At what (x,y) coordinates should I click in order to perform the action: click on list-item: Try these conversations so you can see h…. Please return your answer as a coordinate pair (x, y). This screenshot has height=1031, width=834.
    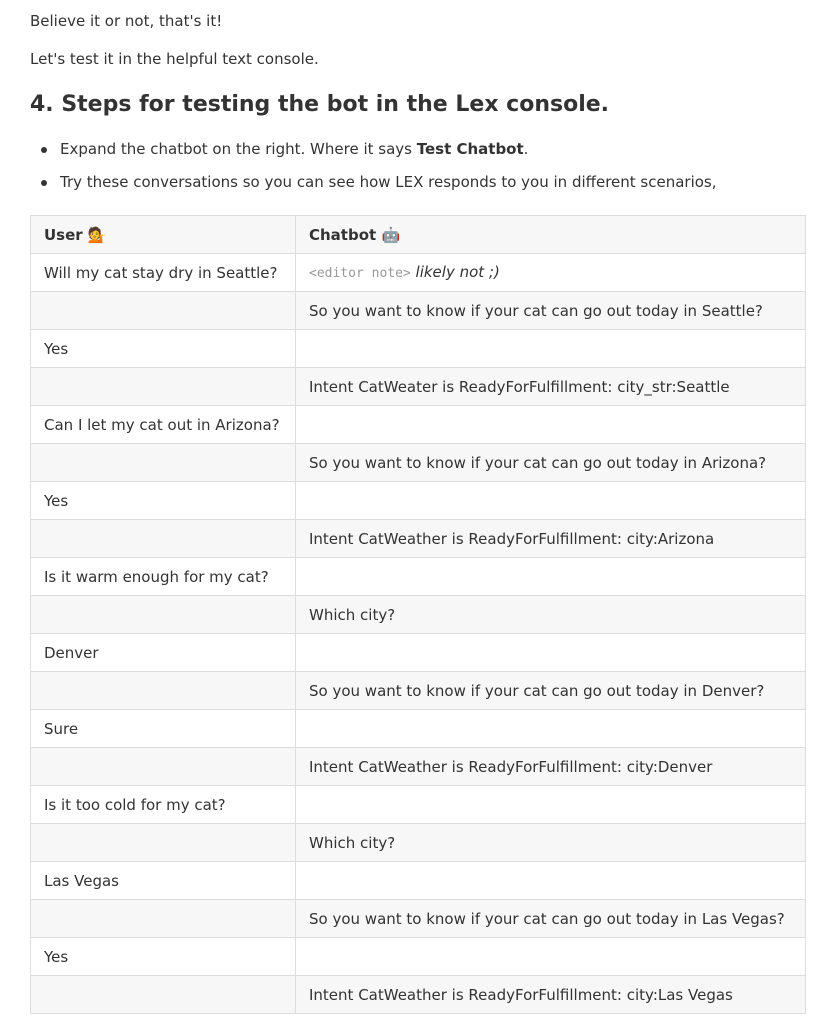
    Looking at the image, I should click on (373, 182).